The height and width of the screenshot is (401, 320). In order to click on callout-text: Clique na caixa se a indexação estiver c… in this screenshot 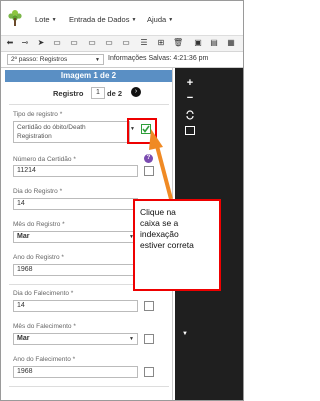, I will do `click(167, 228)`.